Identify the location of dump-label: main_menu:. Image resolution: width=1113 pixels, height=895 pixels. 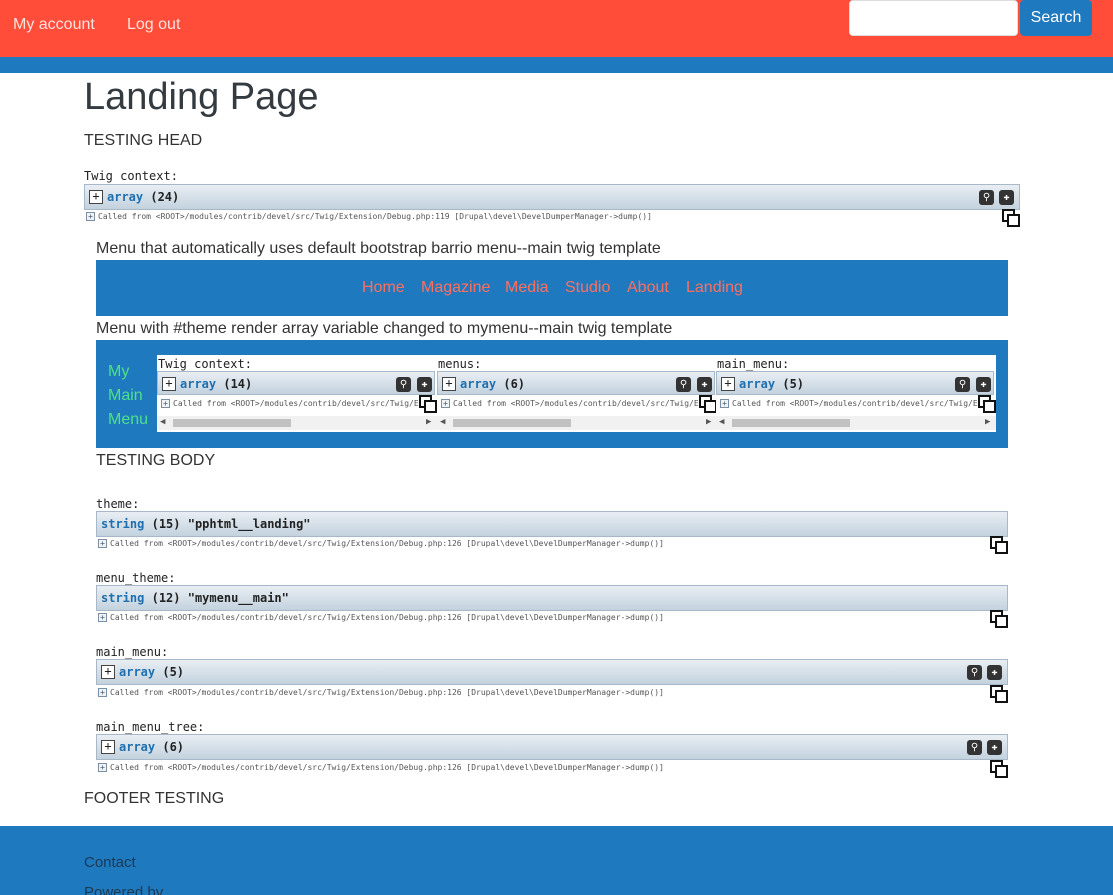
(132, 652).